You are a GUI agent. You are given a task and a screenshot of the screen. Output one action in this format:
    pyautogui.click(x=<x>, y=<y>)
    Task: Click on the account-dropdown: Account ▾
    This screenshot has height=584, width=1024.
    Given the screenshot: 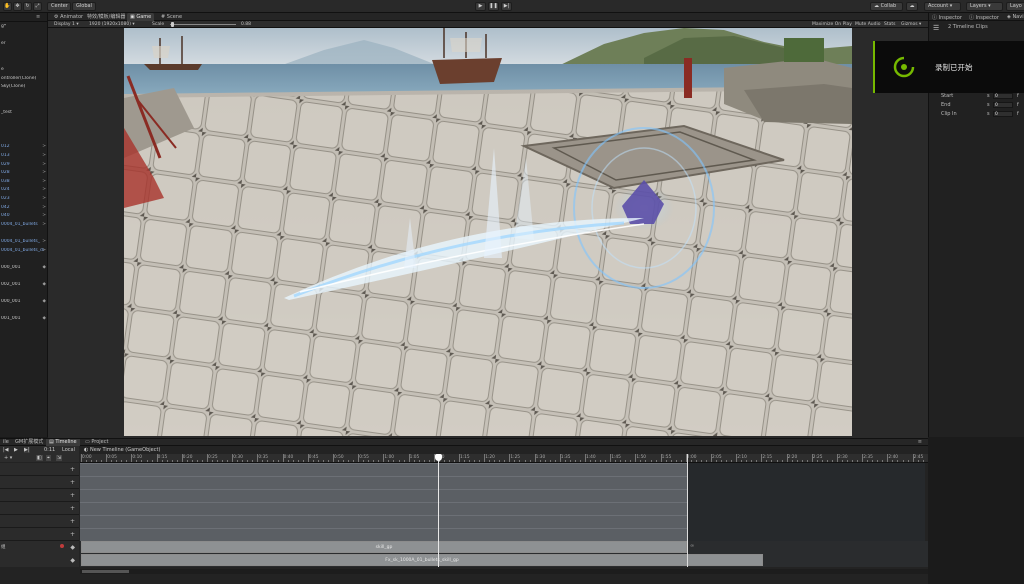 What is the action you would take?
    pyautogui.click(x=942, y=6)
    